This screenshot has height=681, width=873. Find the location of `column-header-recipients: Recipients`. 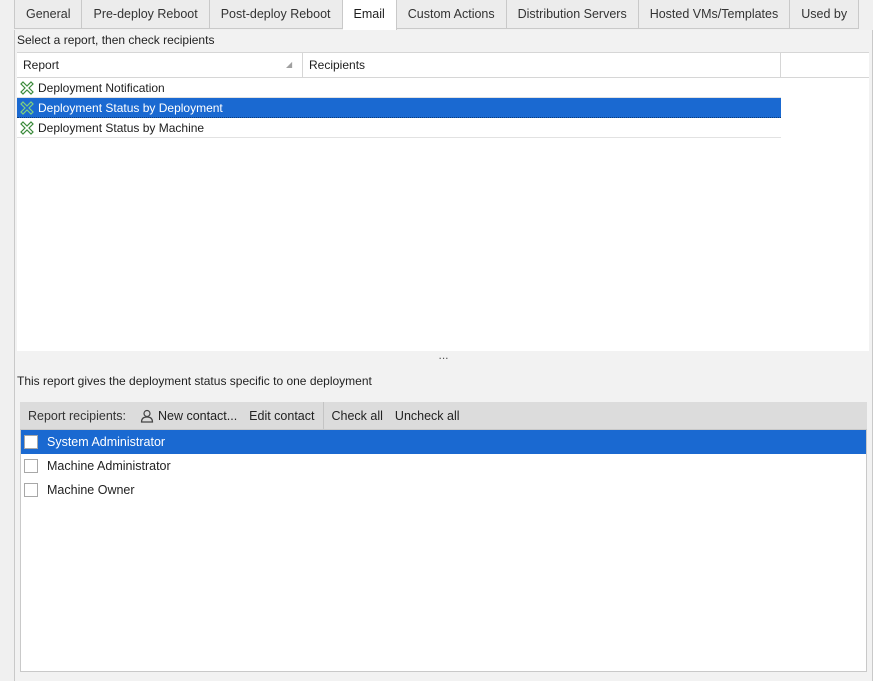

column-header-recipients: Recipients is located at coordinates (542, 65).